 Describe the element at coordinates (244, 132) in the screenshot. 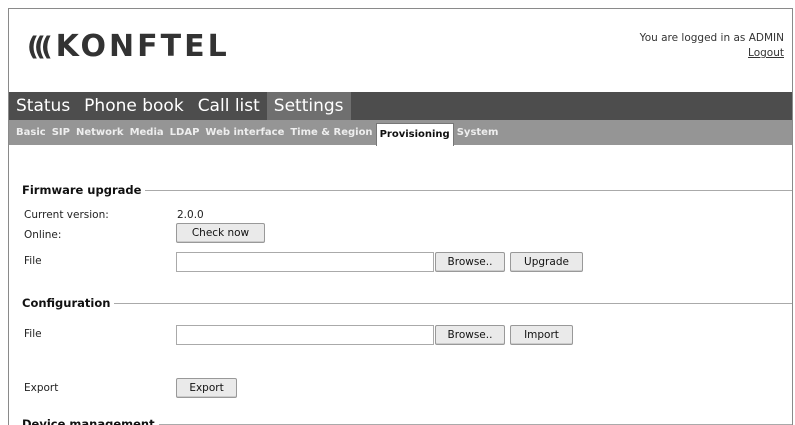

I see `tab-web-interface: Web interface` at that location.